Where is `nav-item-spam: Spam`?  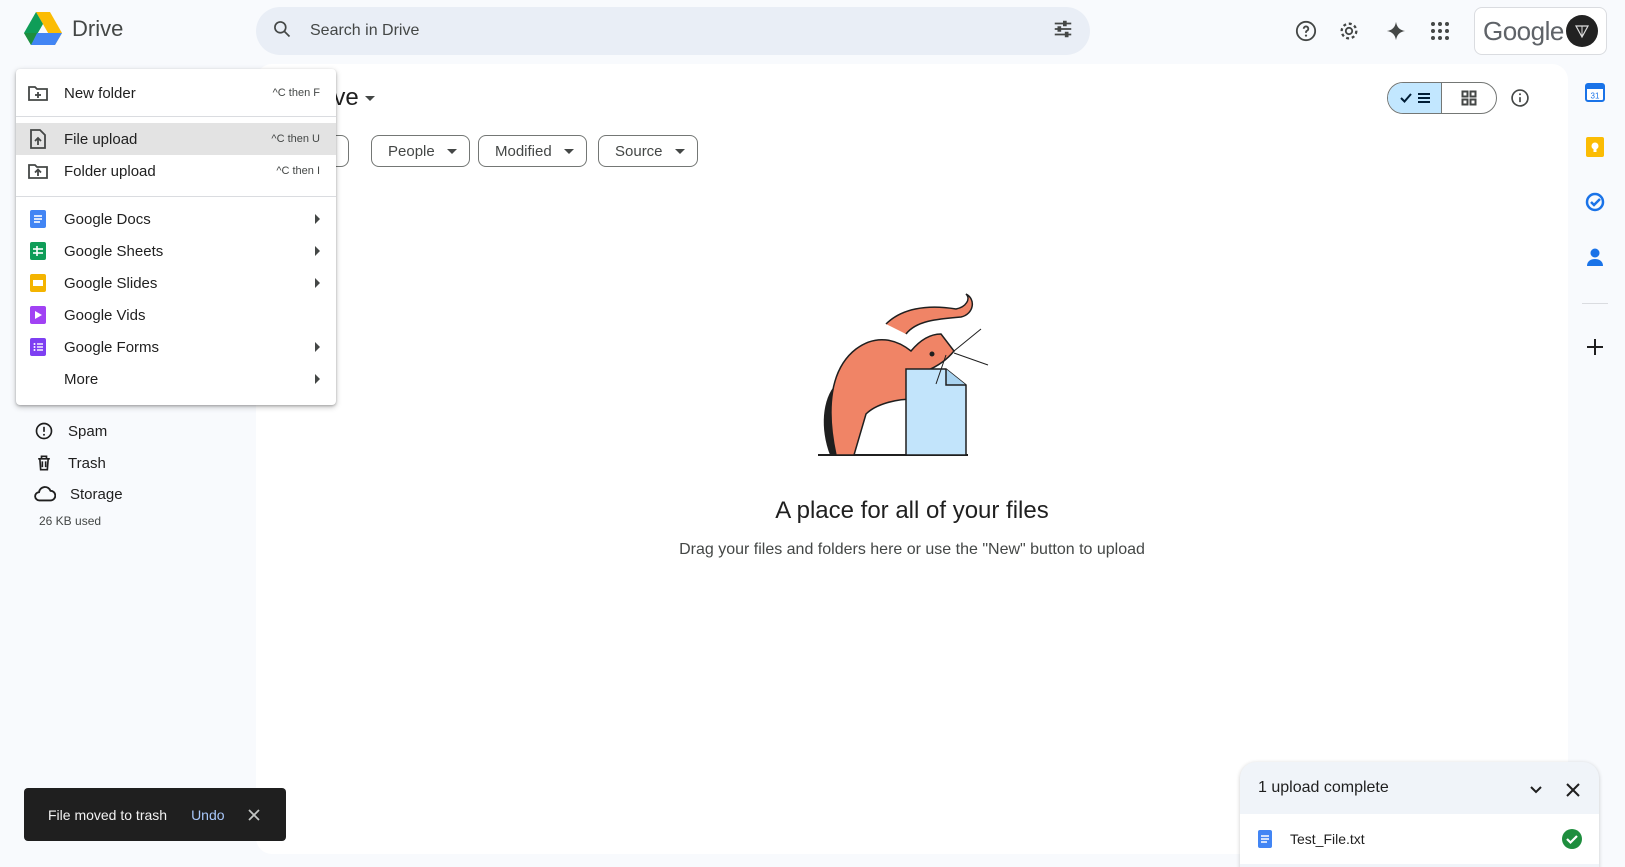 nav-item-spam: Spam is located at coordinates (70, 431).